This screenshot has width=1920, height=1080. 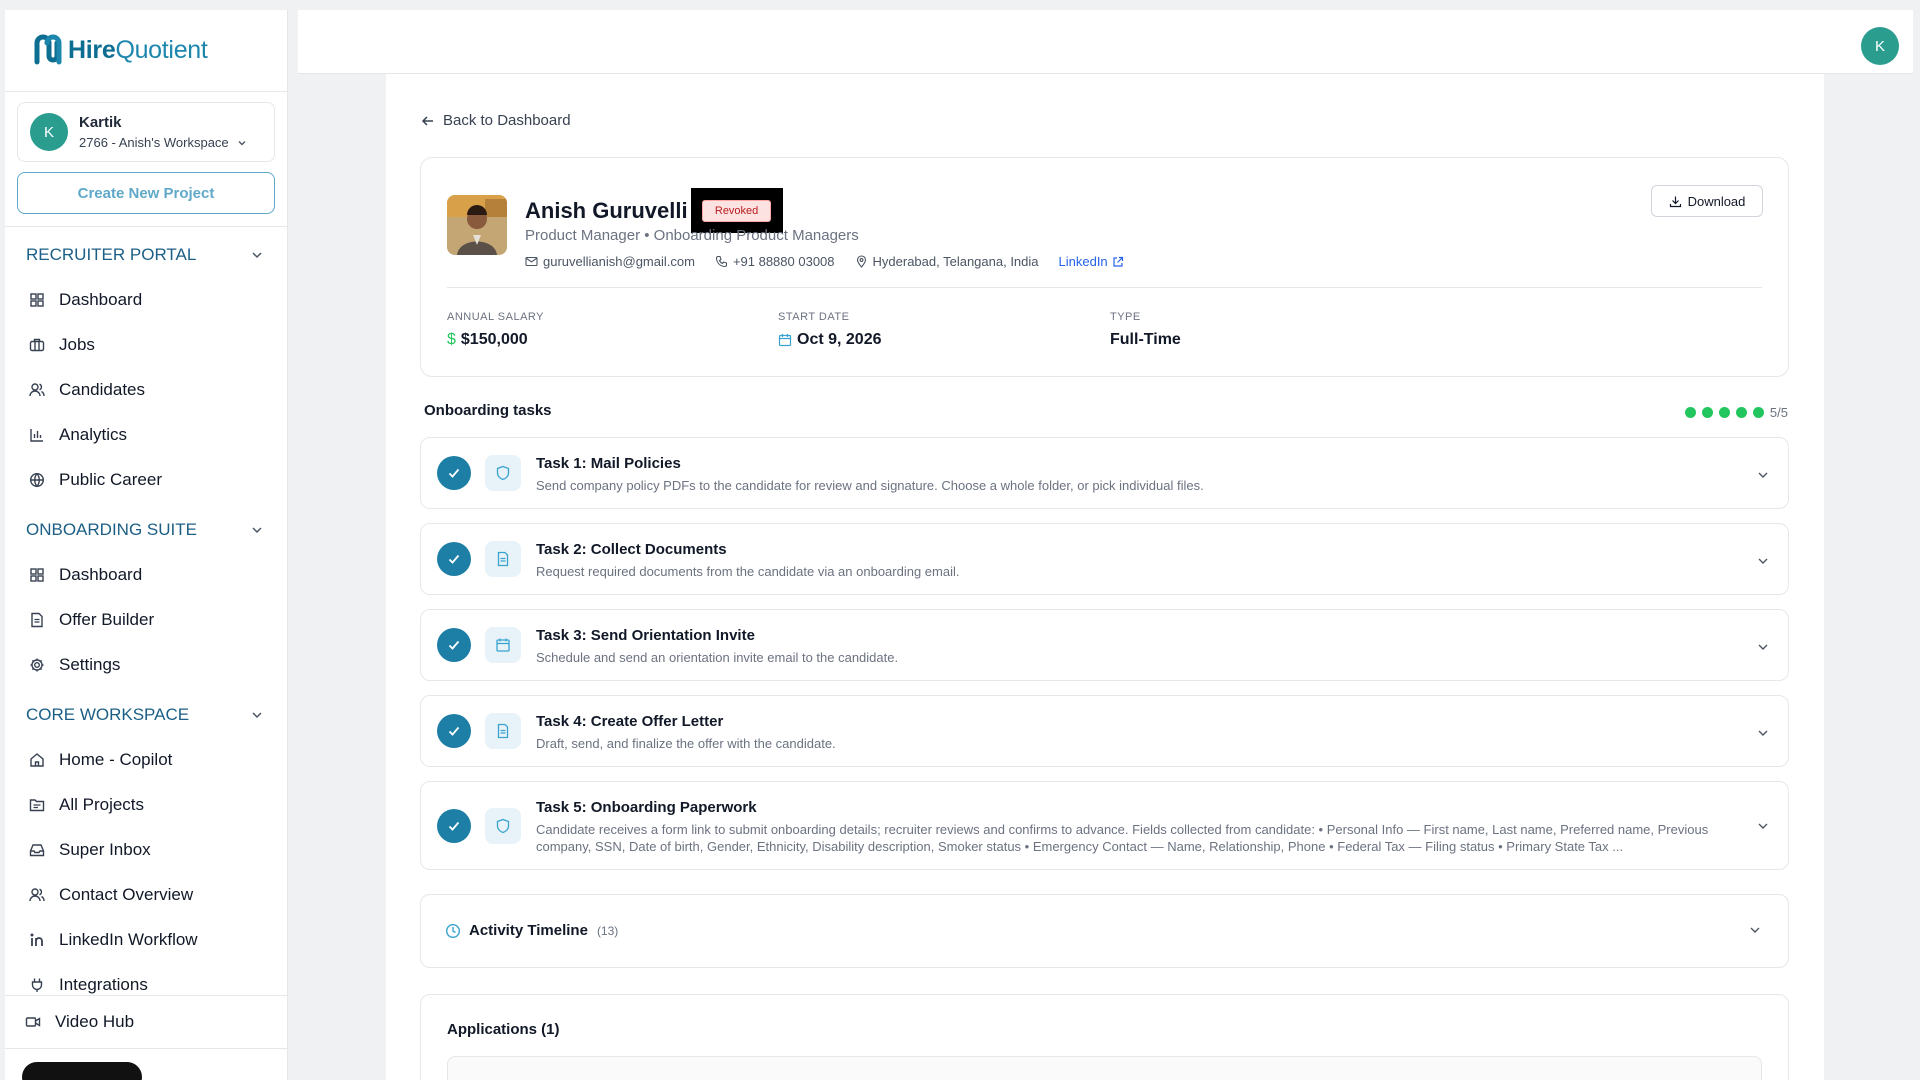 What do you see at coordinates (955, 261) in the screenshot?
I see `candidate-location: Hyderabad, Telangana, India` at bounding box center [955, 261].